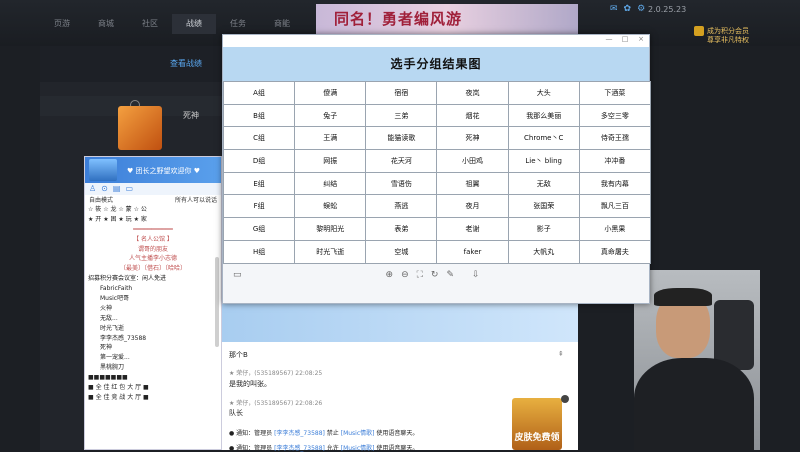  What do you see at coordinates (472, 251) in the screenshot?
I see `player-name: faker` at bounding box center [472, 251].